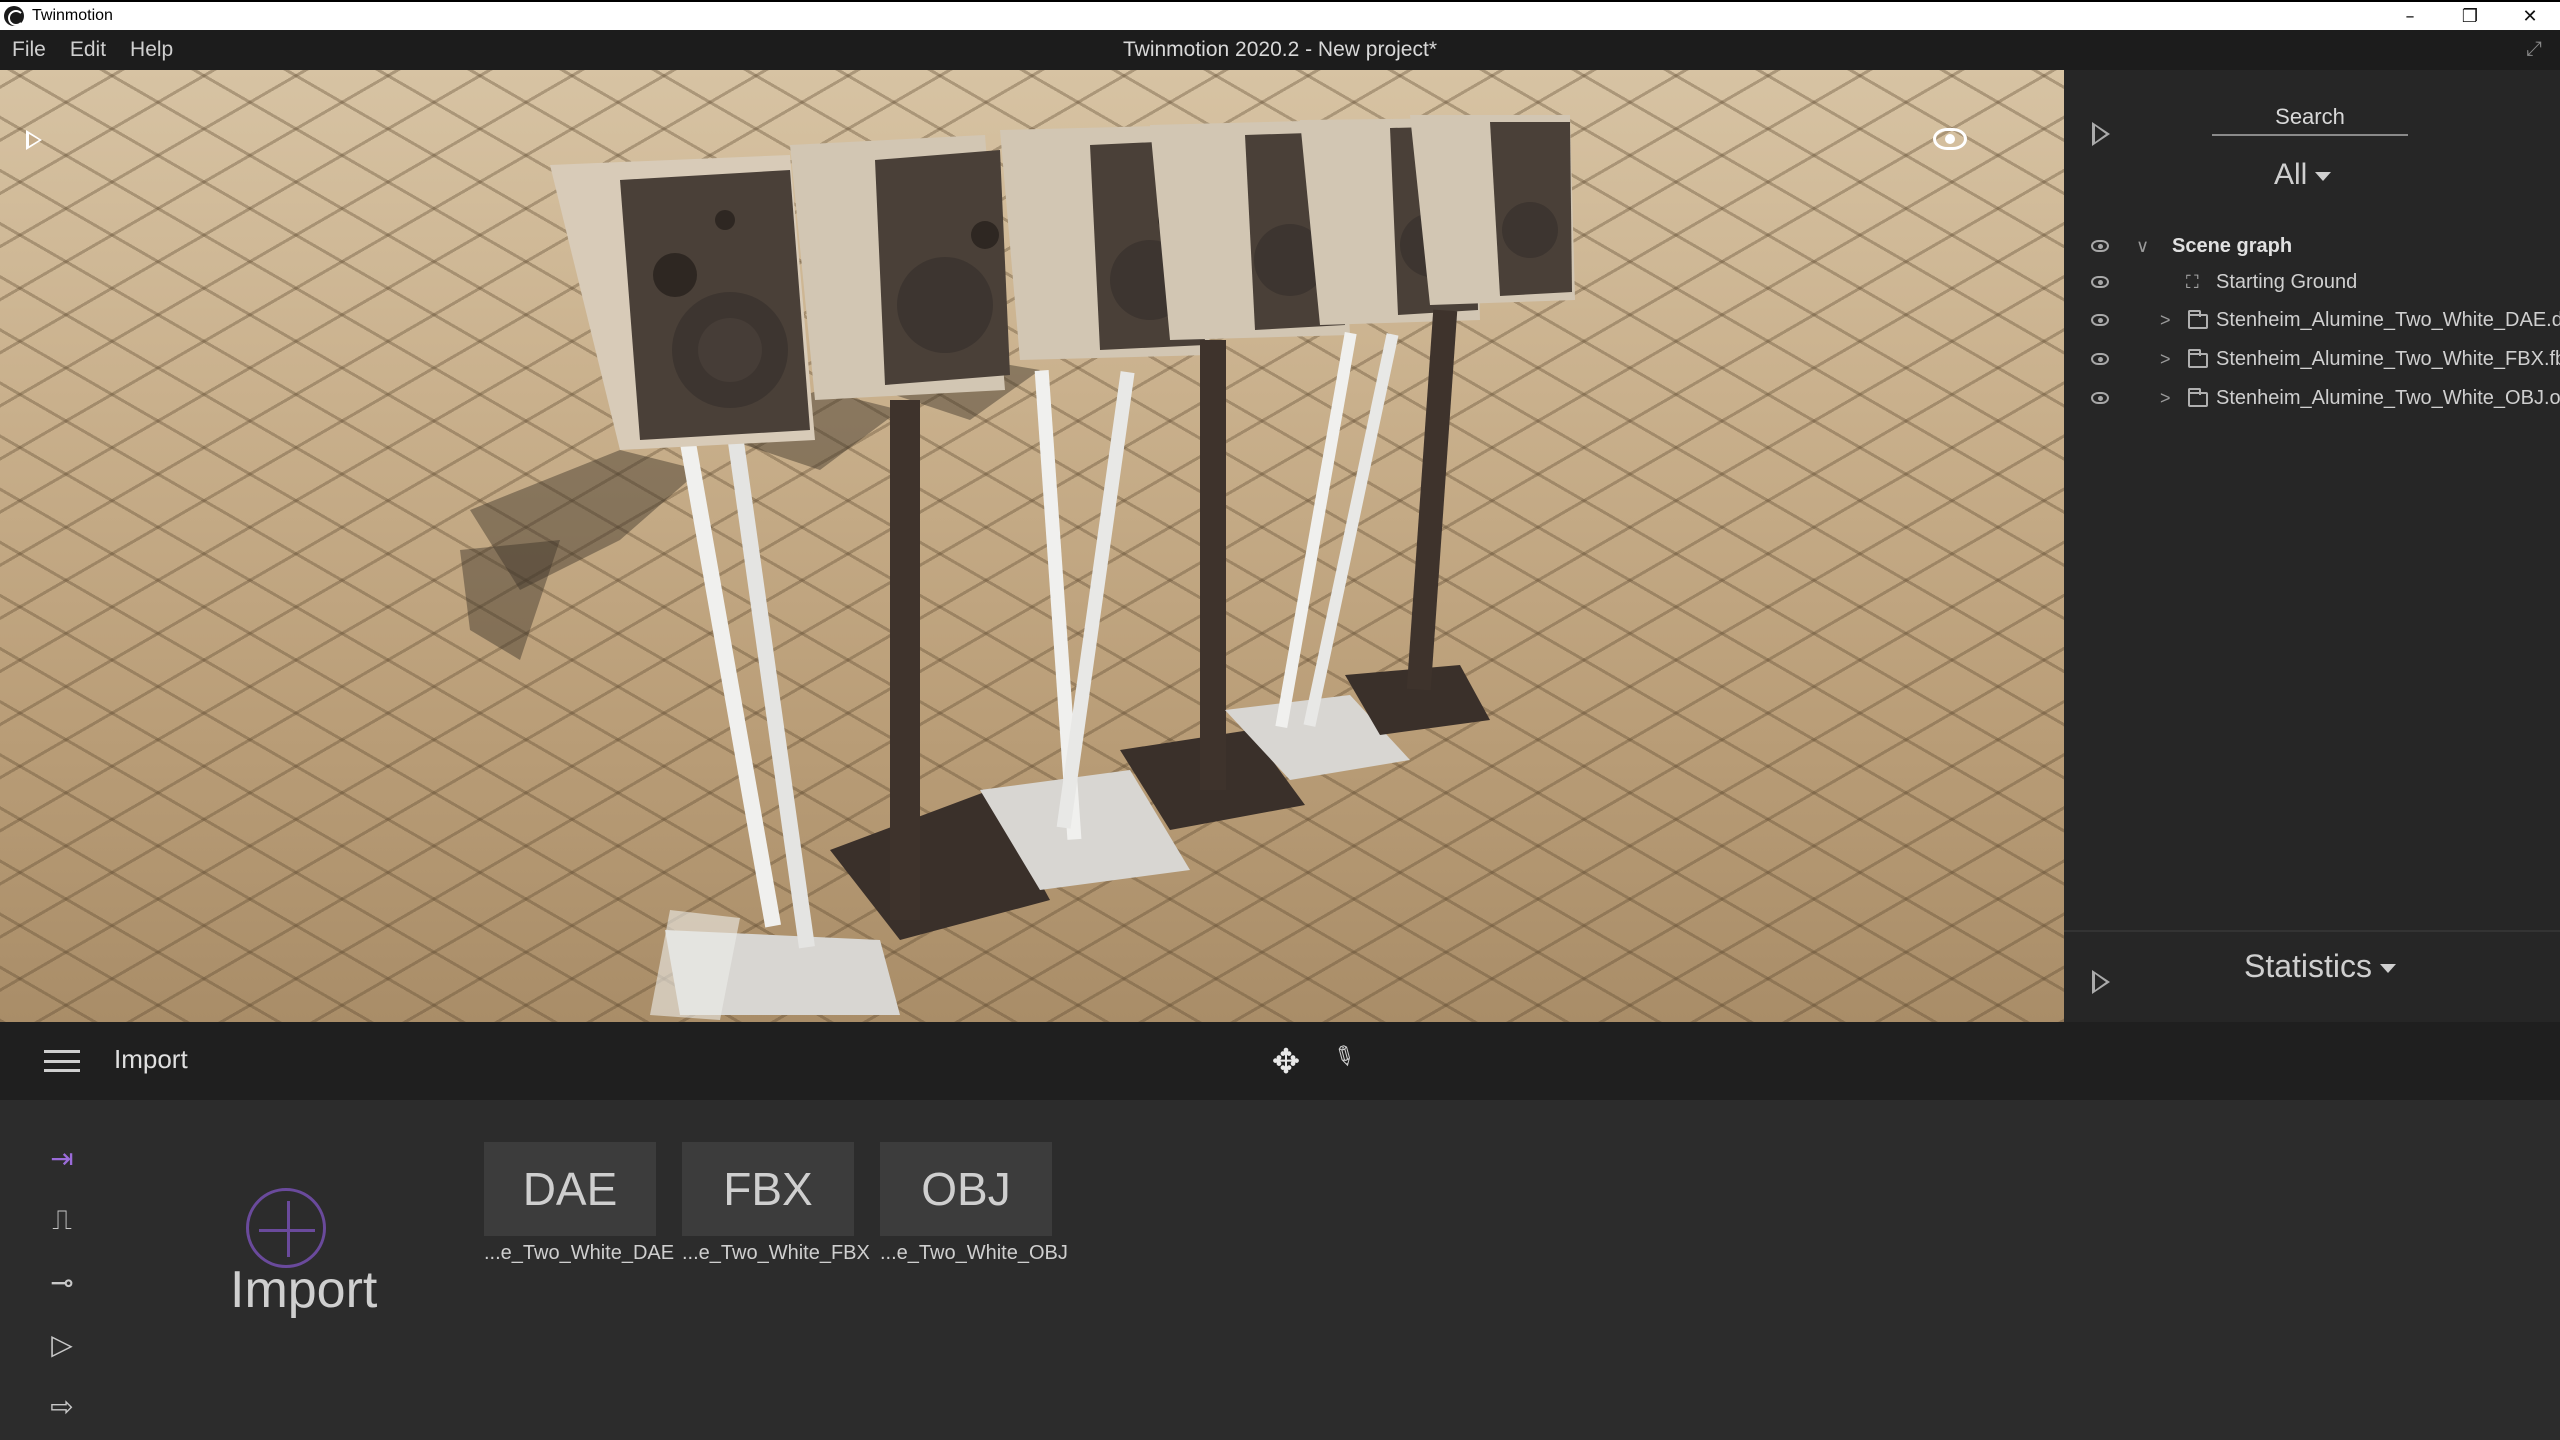 The width and height of the screenshot is (2560, 1440). I want to click on tree-item-label: Stenheim_Alumine_Two_White_DAE.dae, so click(2388, 319).